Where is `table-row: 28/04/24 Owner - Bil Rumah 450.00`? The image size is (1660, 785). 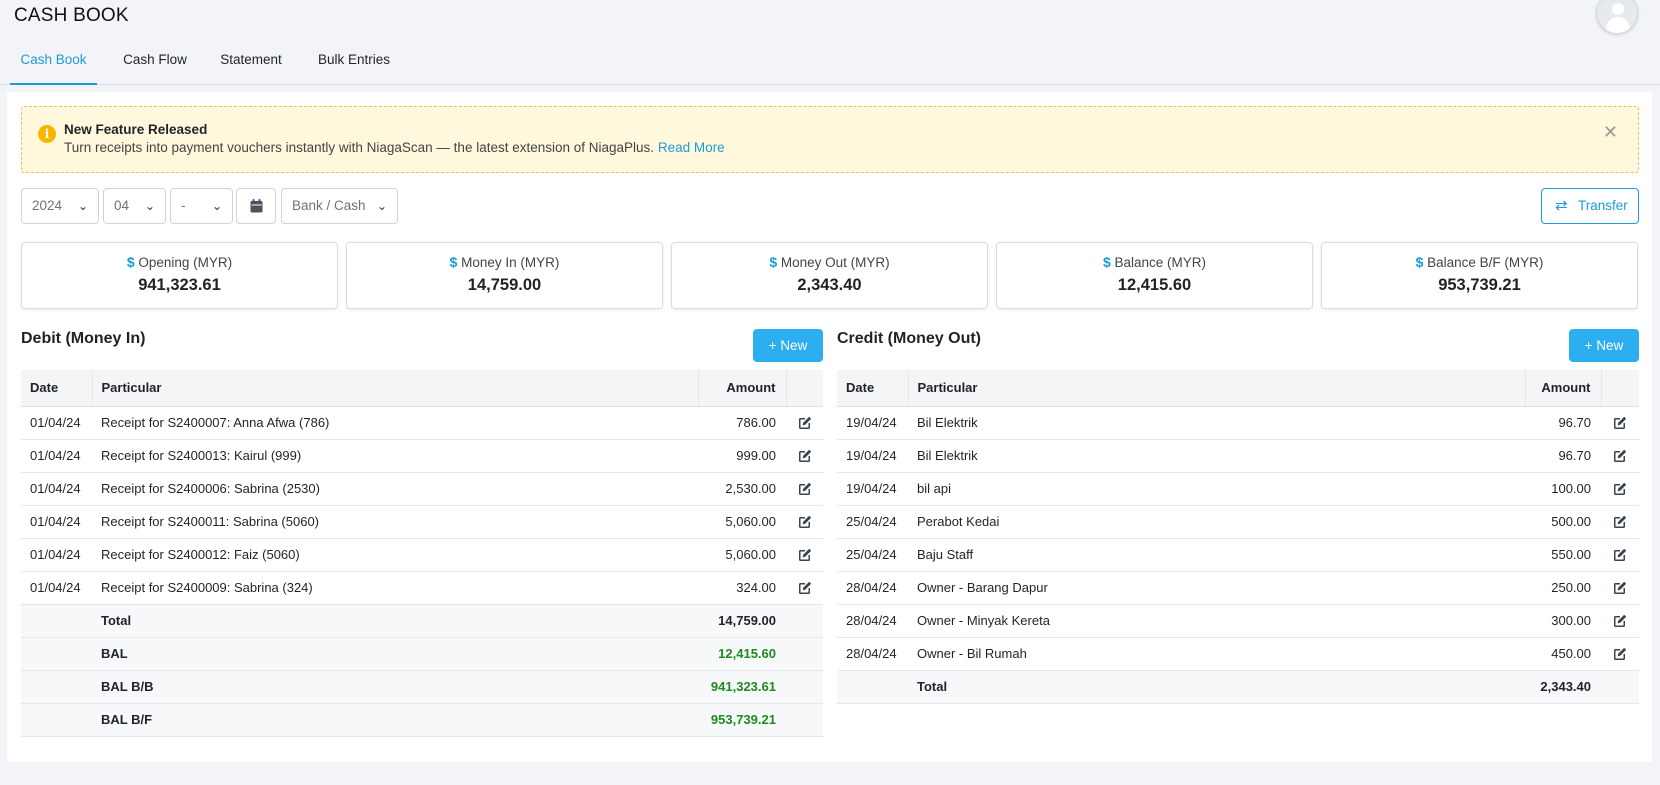 table-row: 28/04/24 Owner - Bil Rumah 450.00 is located at coordinates (1238, 654).